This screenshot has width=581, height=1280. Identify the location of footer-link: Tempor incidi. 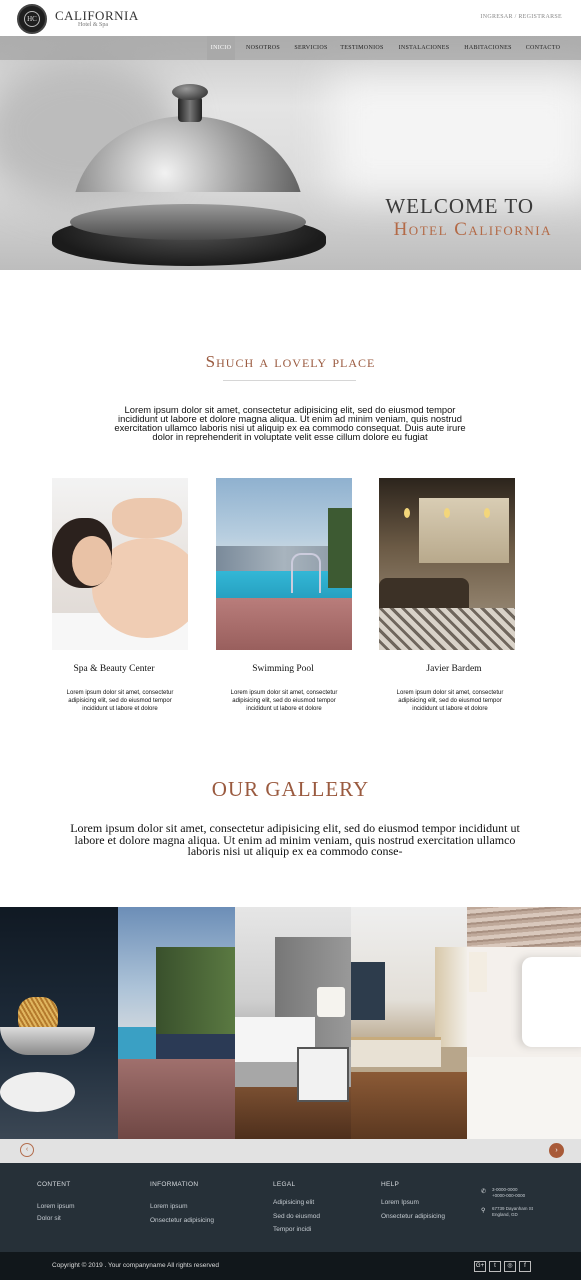
(292, 1229).